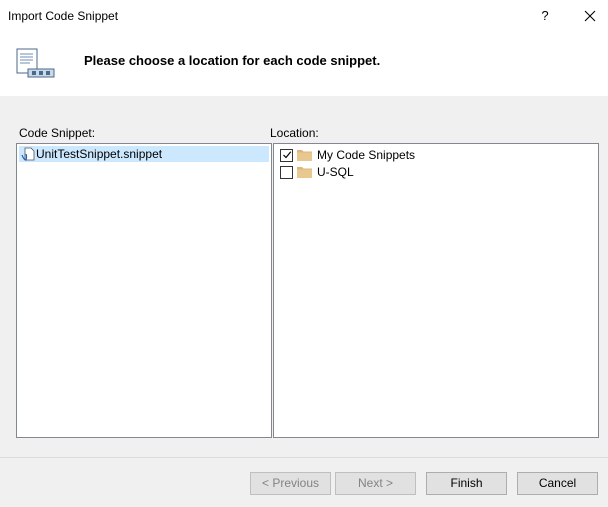 The image size is (608, 507). What do you see at coordinates (290, 483) in the screenshot?
I see `previous-button: < Previous` at bounding box center [290, 483].